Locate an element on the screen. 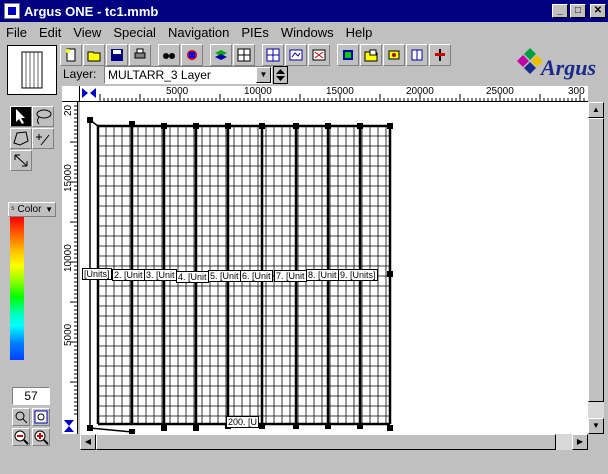 The image size is (608, 474). ruler-tick-label: 25000 is located at coordinates (500, 91).